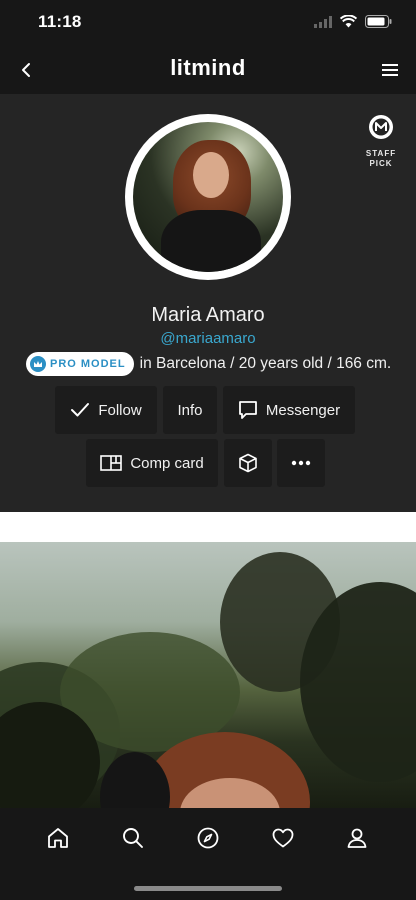  Describe the element at coordinates (381, 158) in the screenshot. I see `staff-pick-label: STAFF PICK` at that location.